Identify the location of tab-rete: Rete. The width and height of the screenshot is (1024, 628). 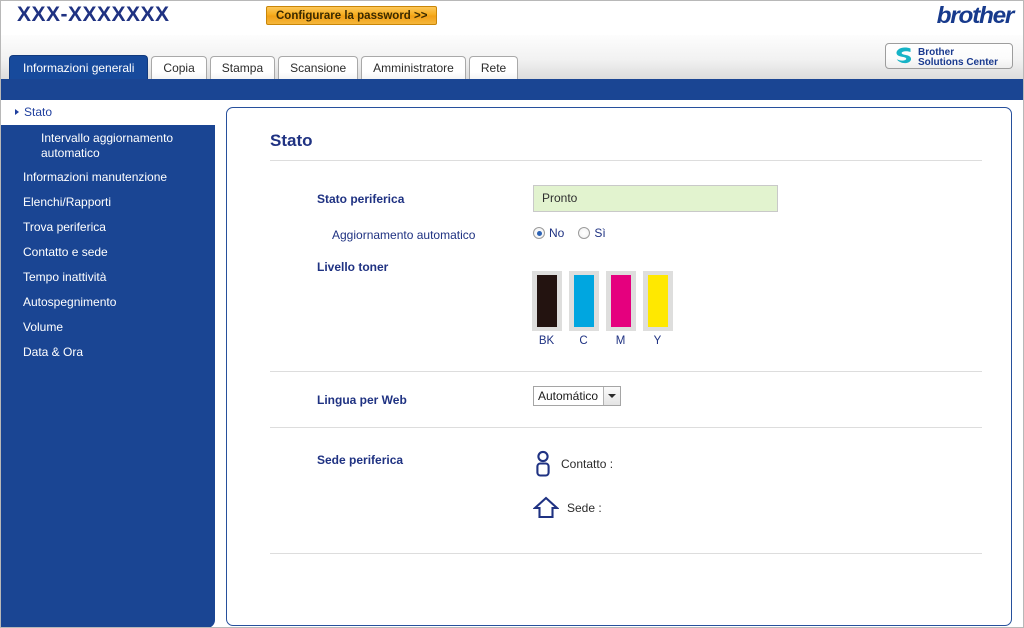
(493, 67).